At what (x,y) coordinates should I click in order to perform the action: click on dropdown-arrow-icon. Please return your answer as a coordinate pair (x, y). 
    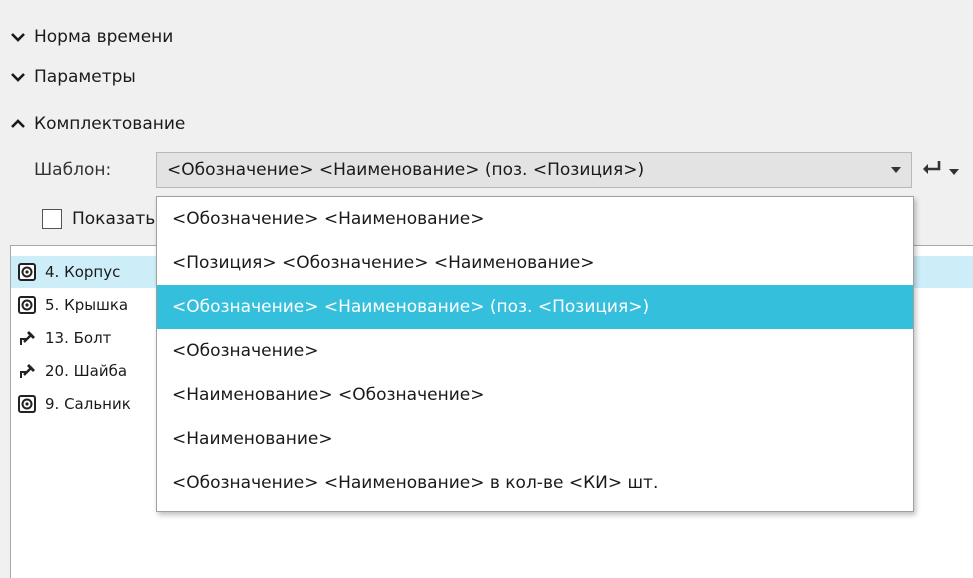
    Looking at the image, I should click on (896, 170).